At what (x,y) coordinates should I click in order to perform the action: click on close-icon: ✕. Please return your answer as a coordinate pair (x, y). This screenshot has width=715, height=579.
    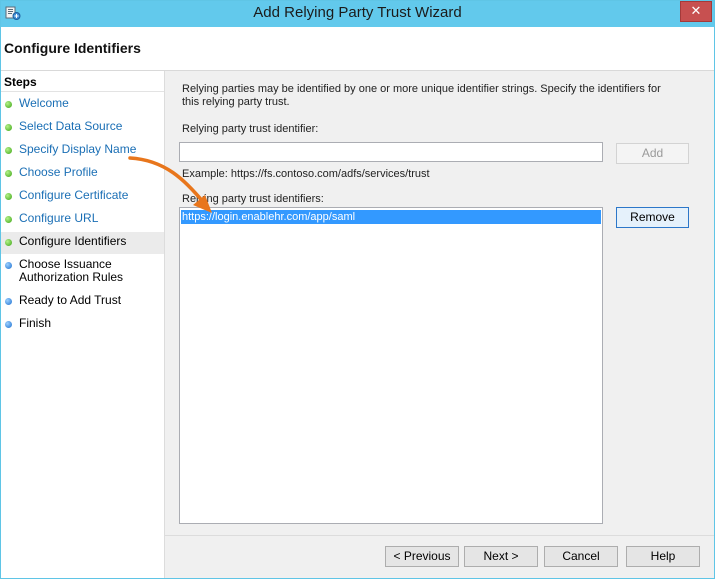
    Looking at the image, I should click on (696, 10).